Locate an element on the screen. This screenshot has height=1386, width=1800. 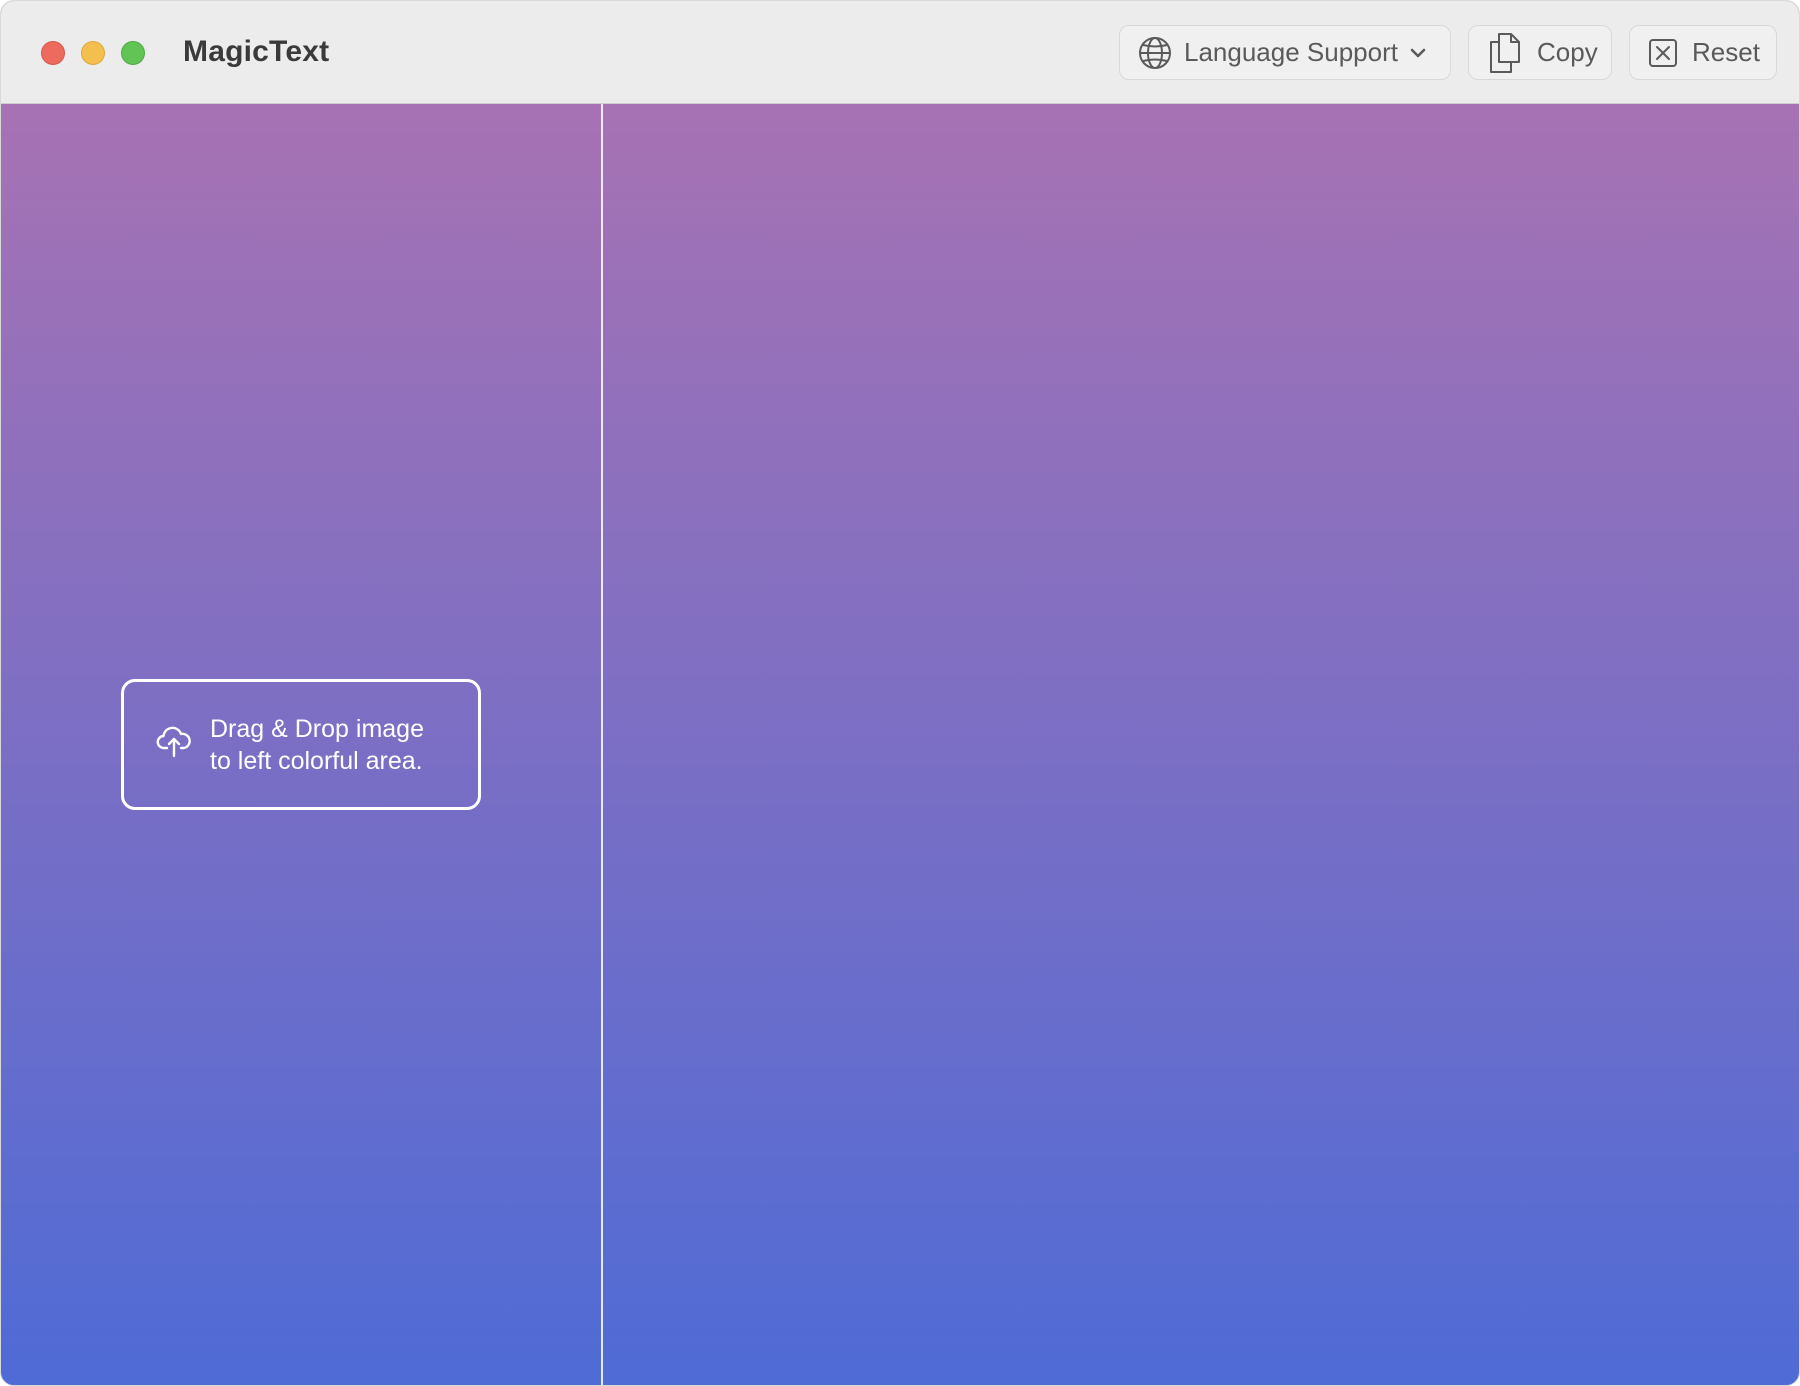
language-support-dropdown: Language Support is located at coordinates (1285, 52).